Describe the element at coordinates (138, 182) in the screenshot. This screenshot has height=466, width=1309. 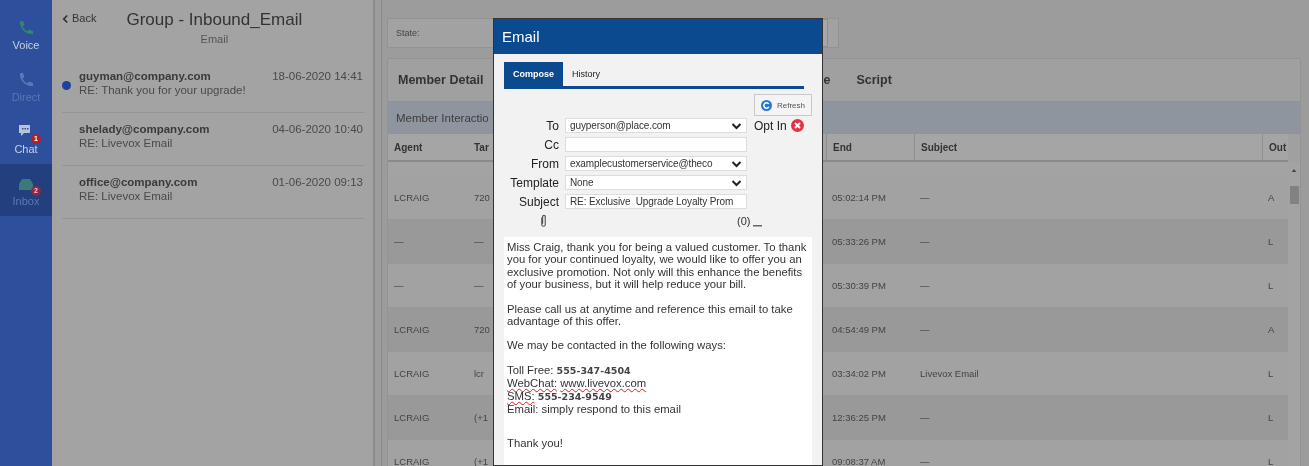
I see `sender-address: office@company.com` at that location.